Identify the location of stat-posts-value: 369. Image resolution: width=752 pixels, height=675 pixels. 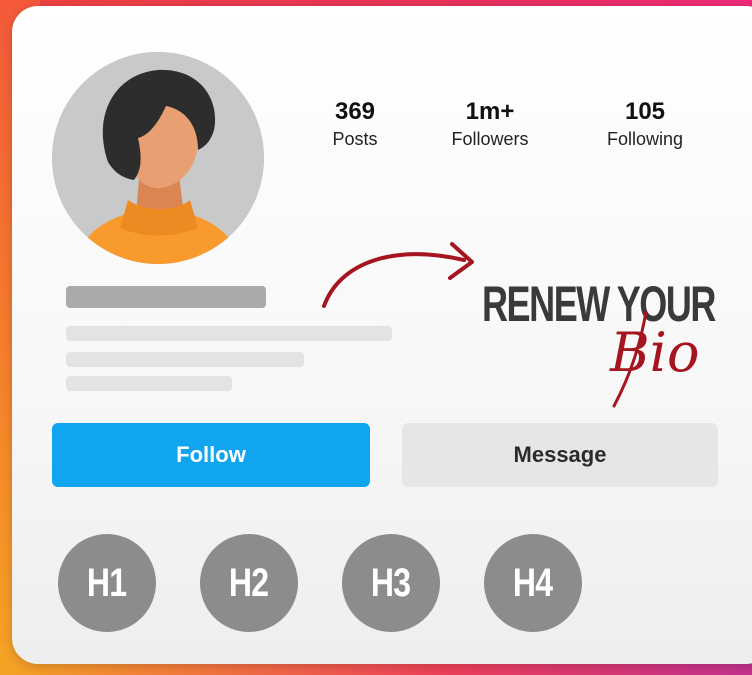
(355, 111).